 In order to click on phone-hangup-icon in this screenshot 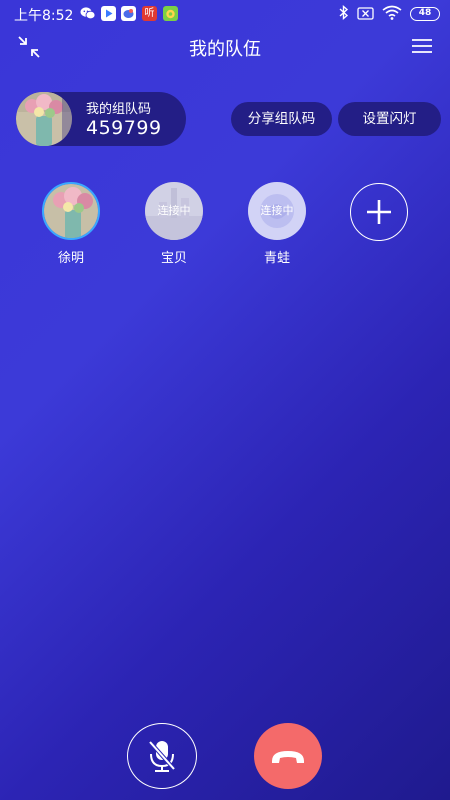, I will do `click(288, 757)`.